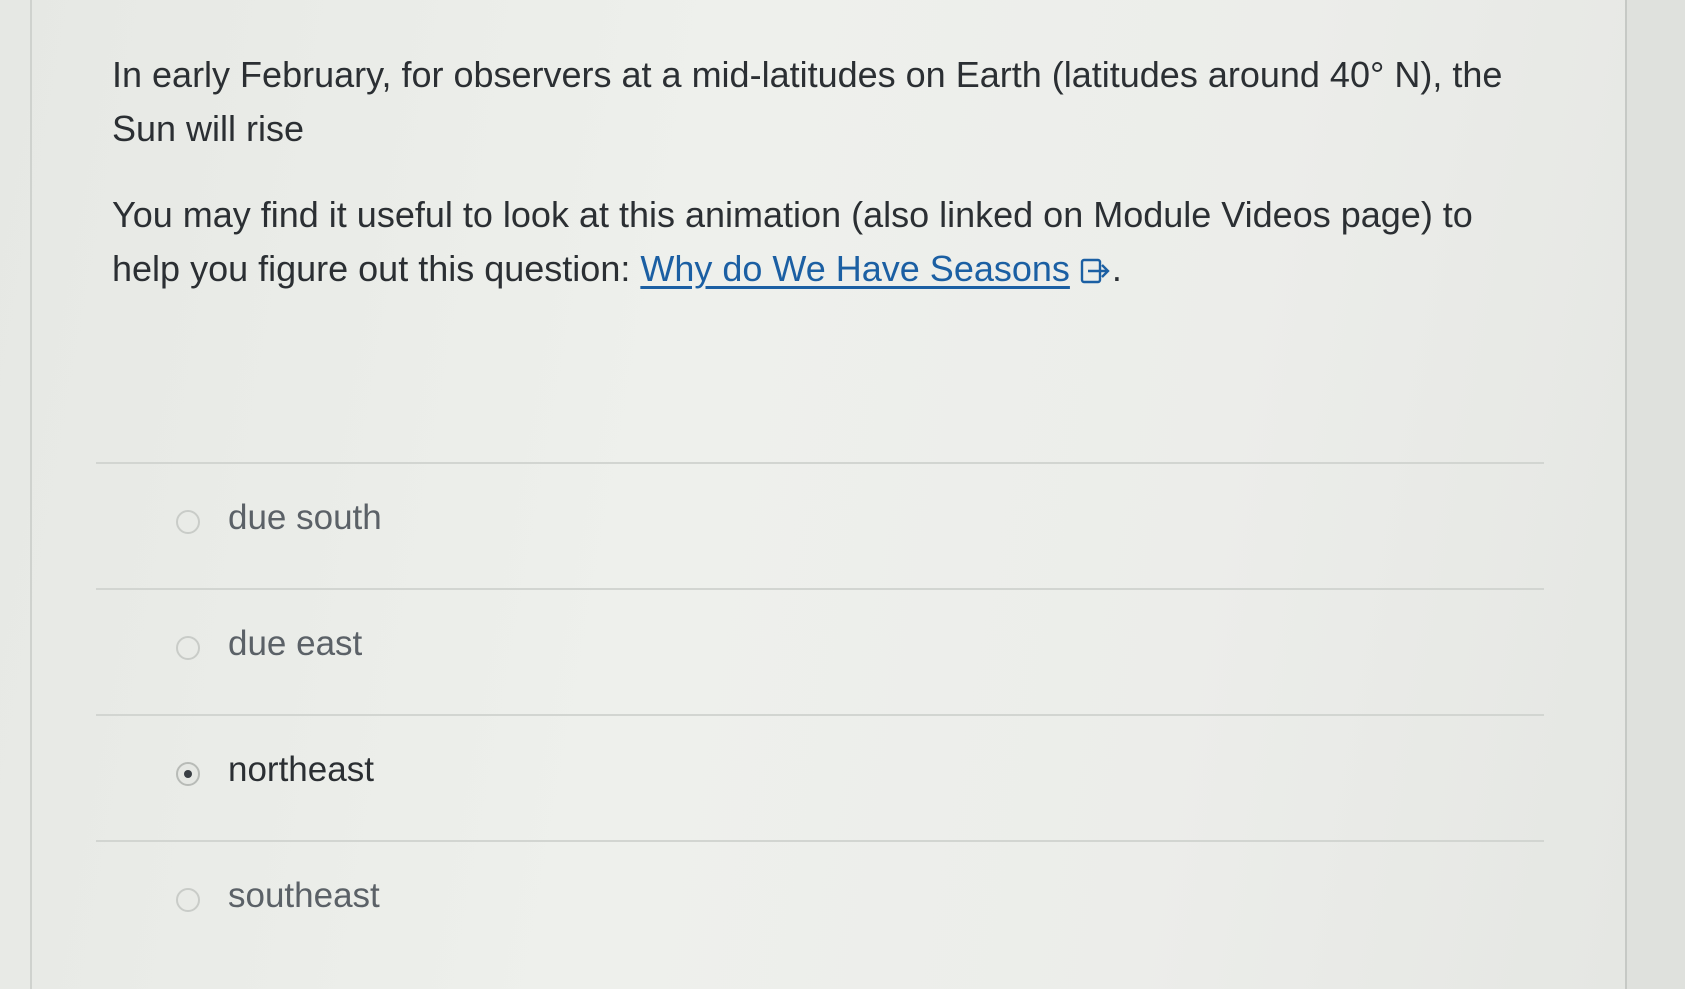  I want to click on hint-period: ., so click(1116, 268).